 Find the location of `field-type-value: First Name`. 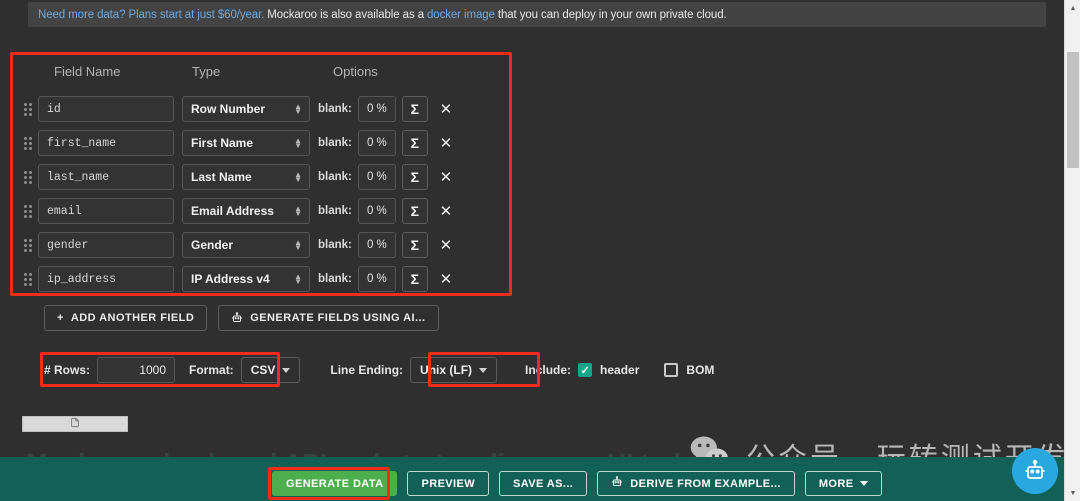

field-type-value: First Name is located at coordinates (222, 143).